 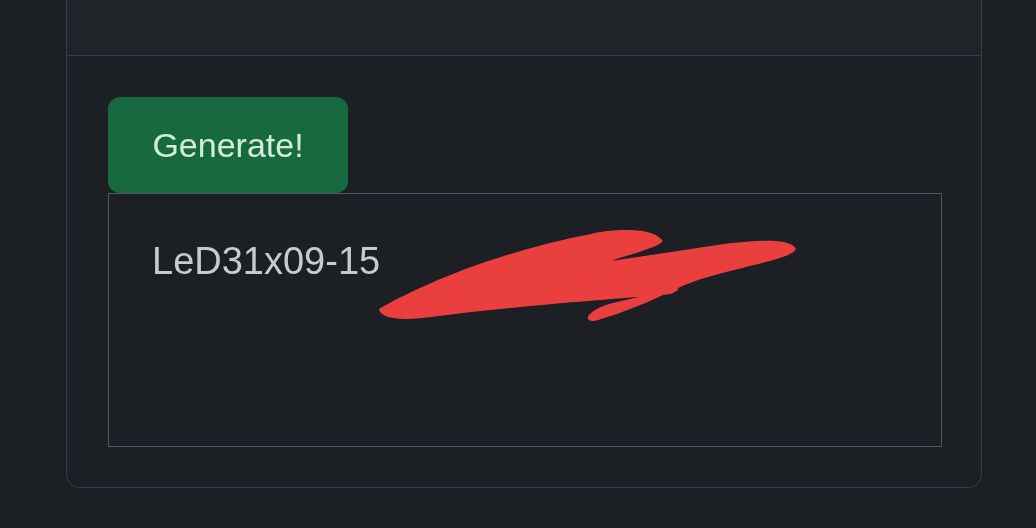 What do you see at coordinates (228, 145) in the screenshot?
I see `generate-button: Generate!` at bounding box center [228, 145].